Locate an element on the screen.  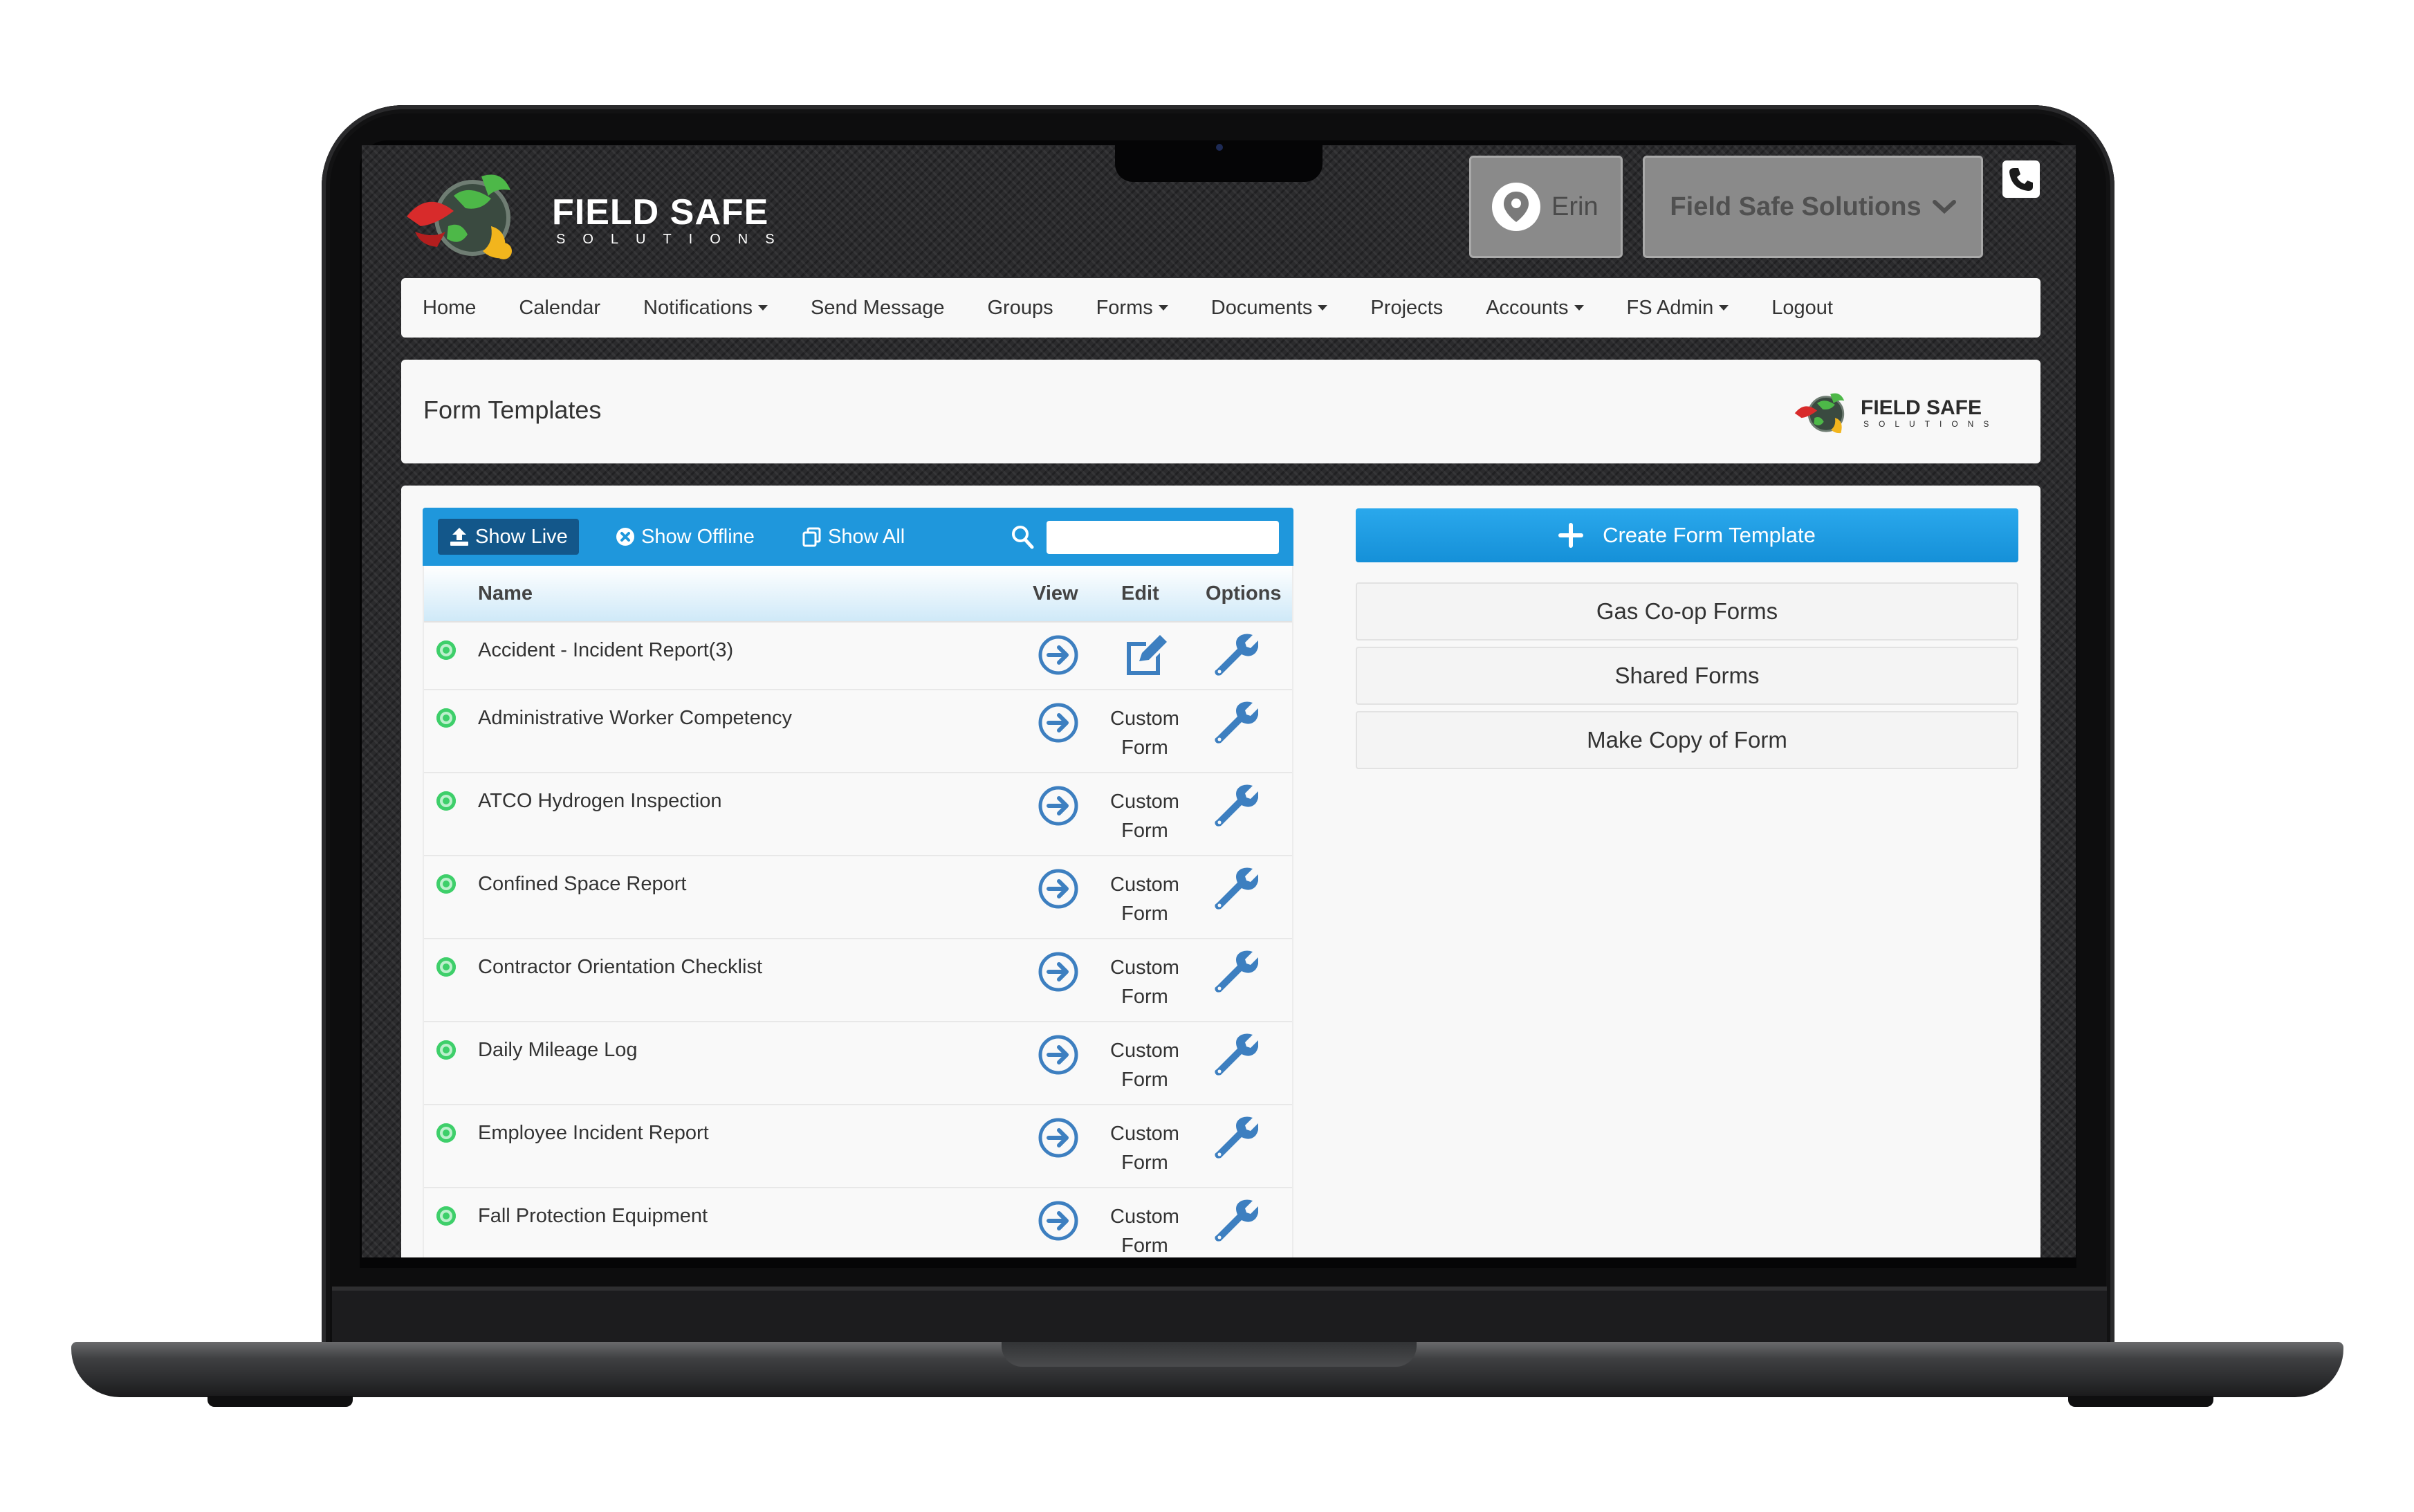
form-name: Employee Incident Report is located at coordinates (593, 1133).